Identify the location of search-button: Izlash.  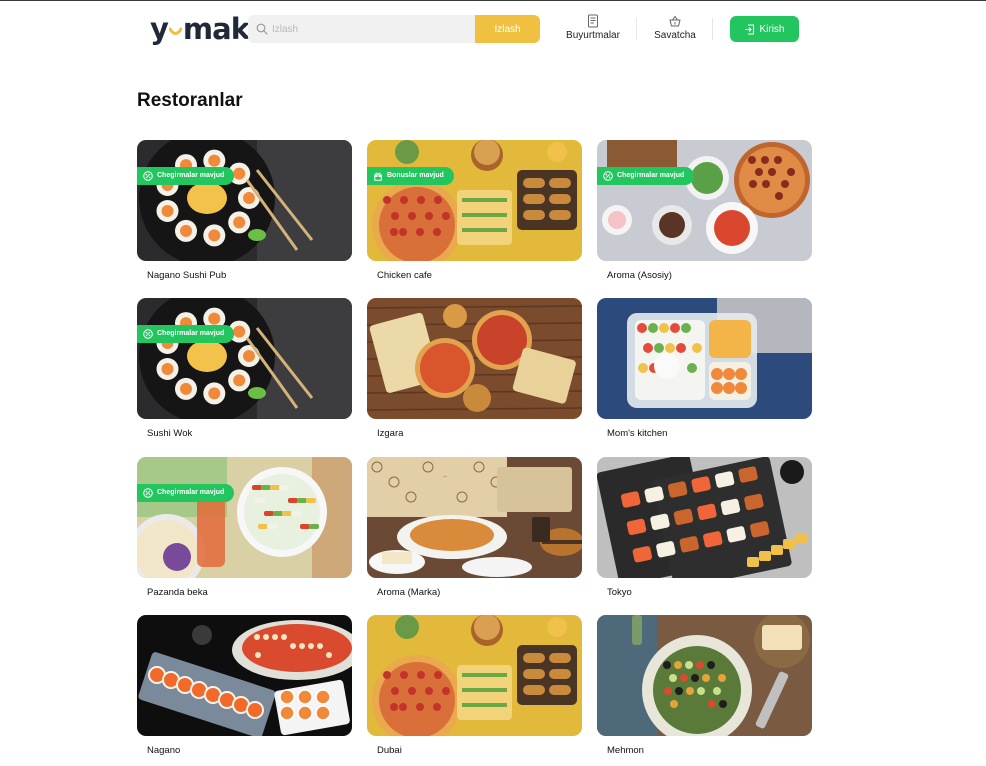
(507, 29).